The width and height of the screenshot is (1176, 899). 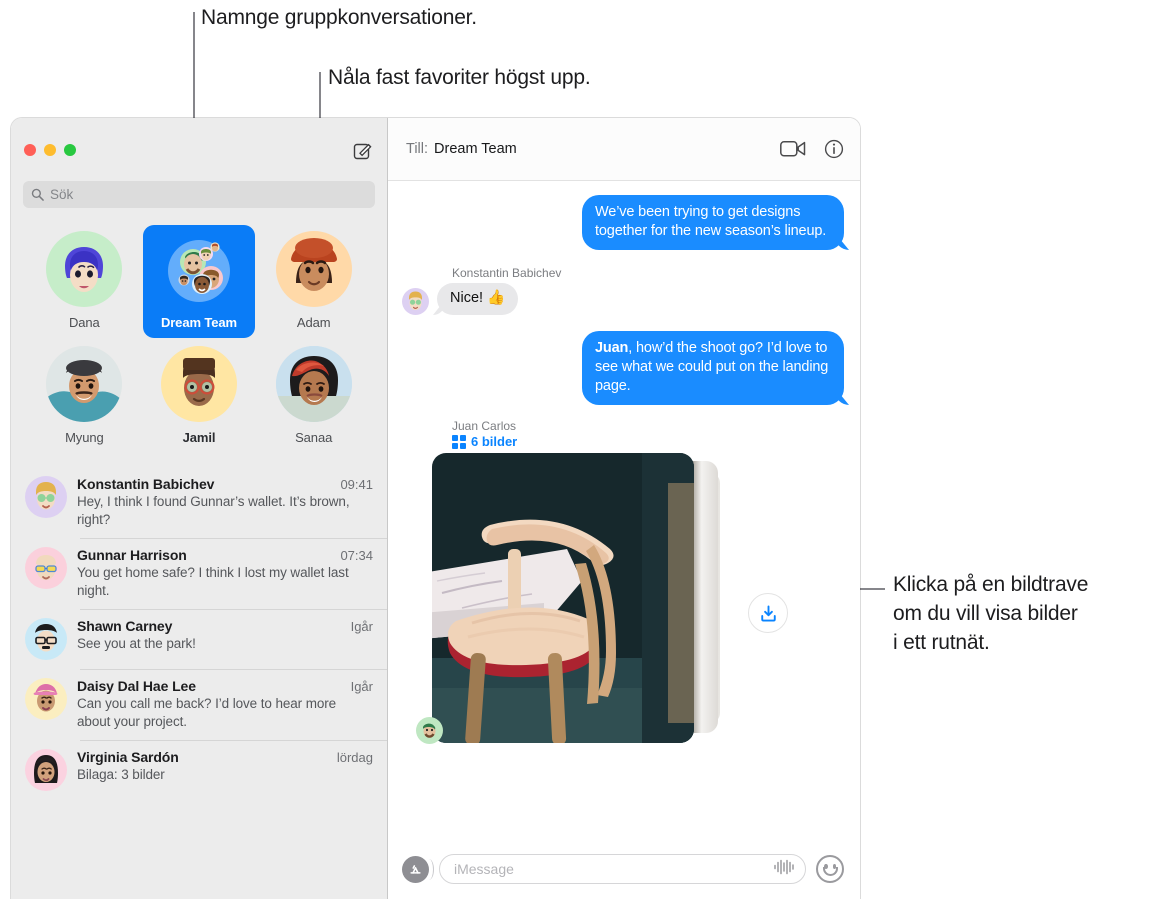 I want to click on conversation-preview: Bilaga: 3 bilder, so click(x=121, y=774).